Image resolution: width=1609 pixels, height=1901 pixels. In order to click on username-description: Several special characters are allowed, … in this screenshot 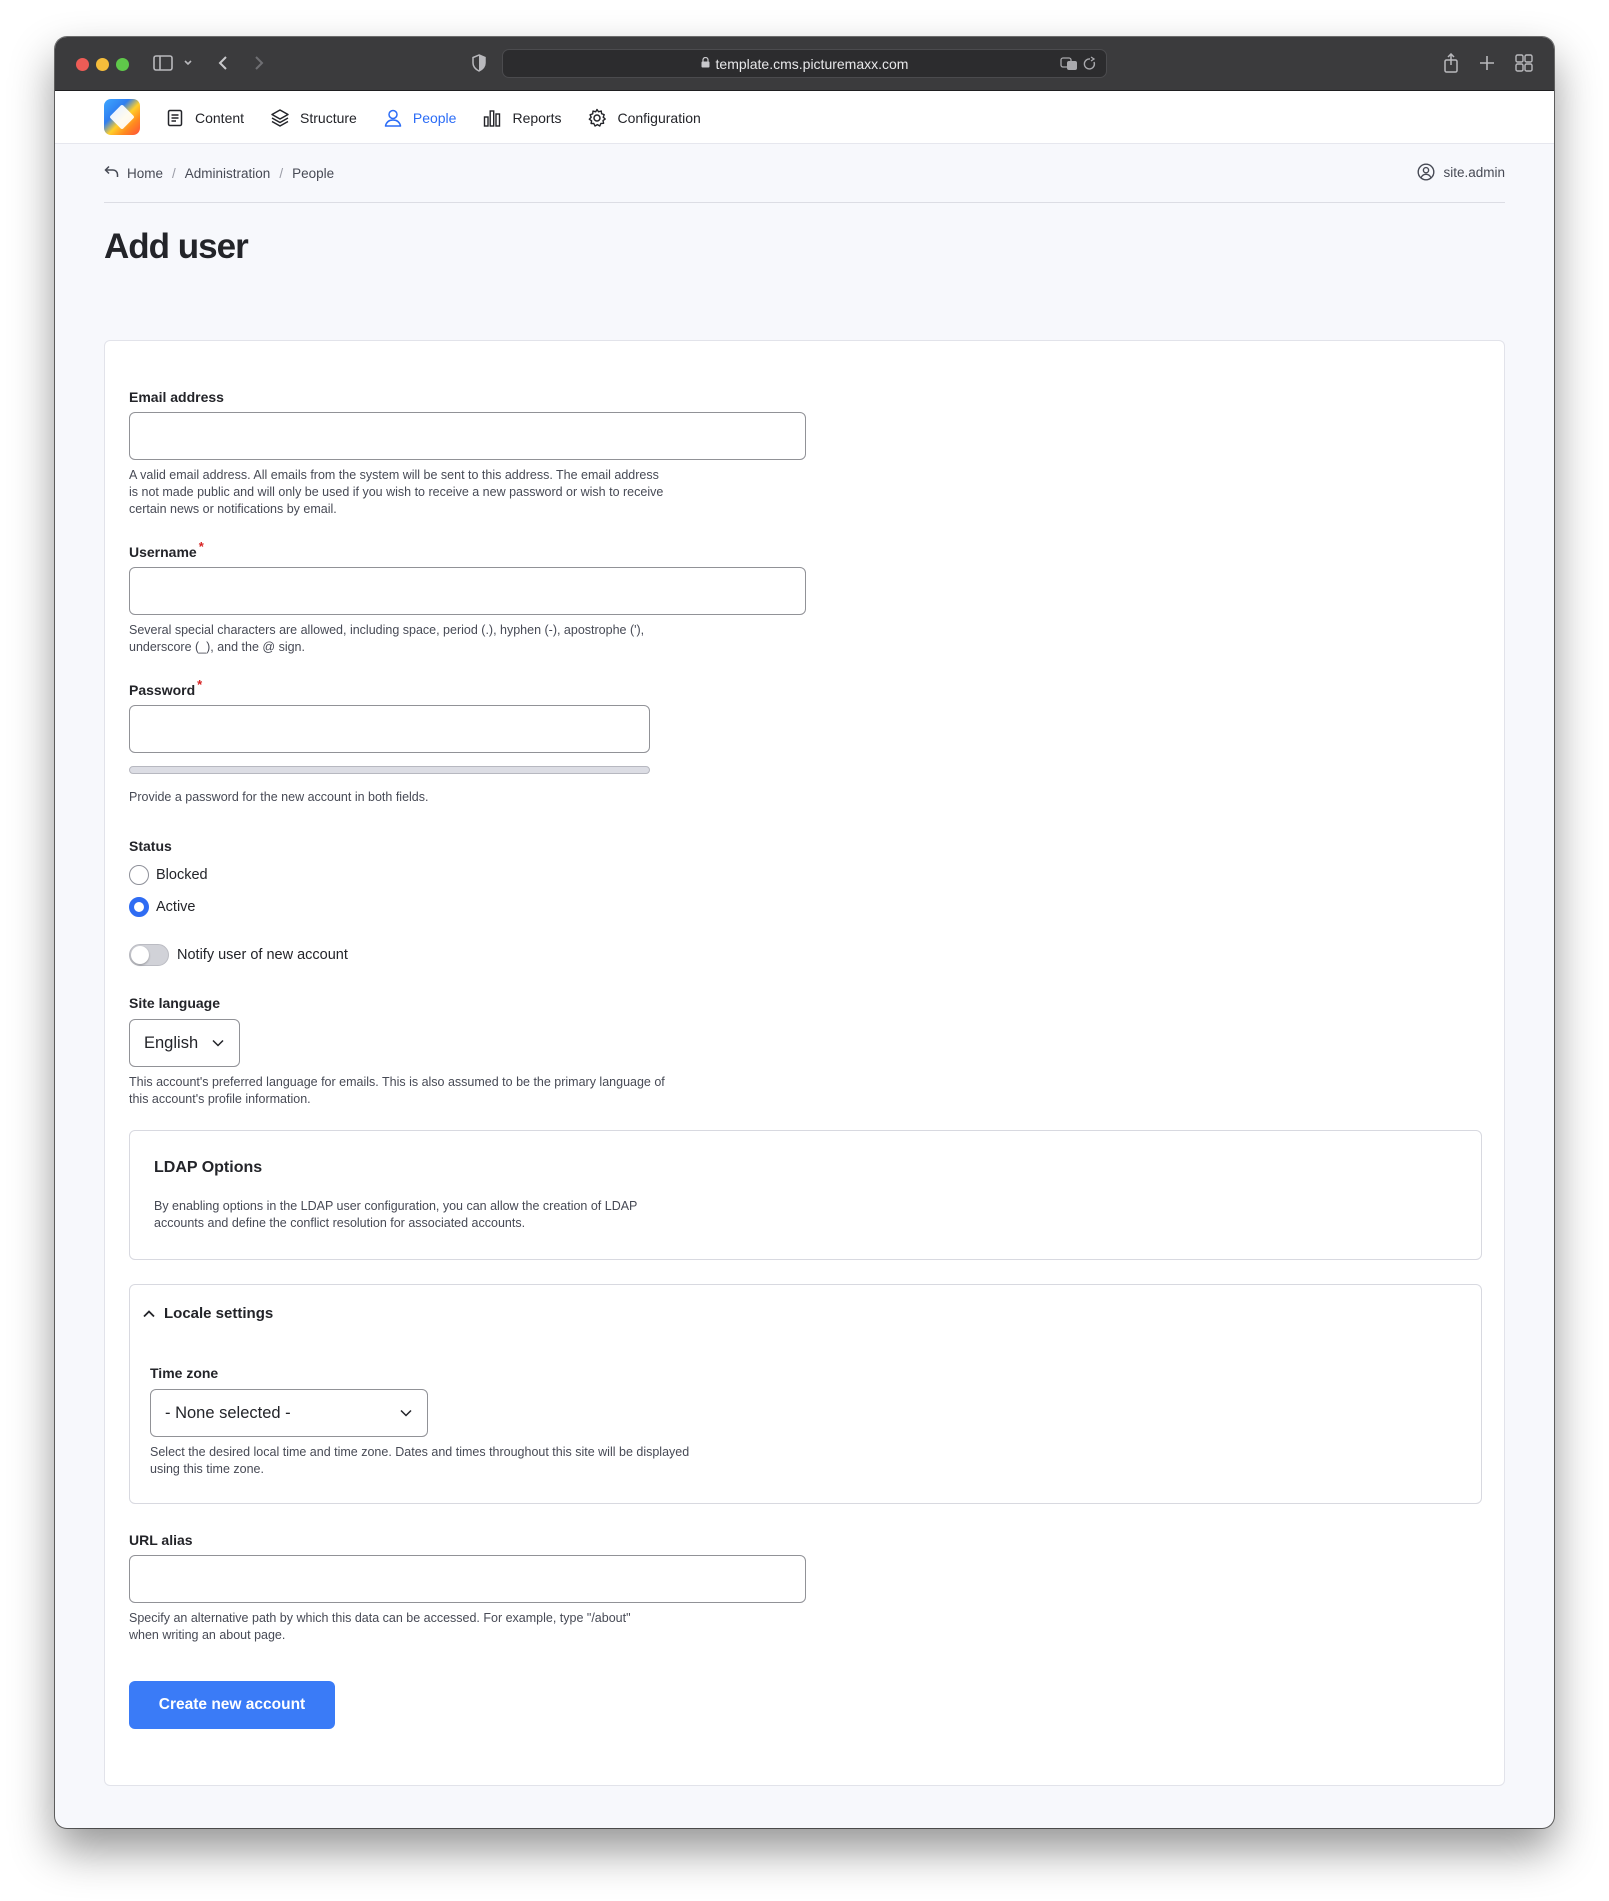, I will do `click(387, 638)`.